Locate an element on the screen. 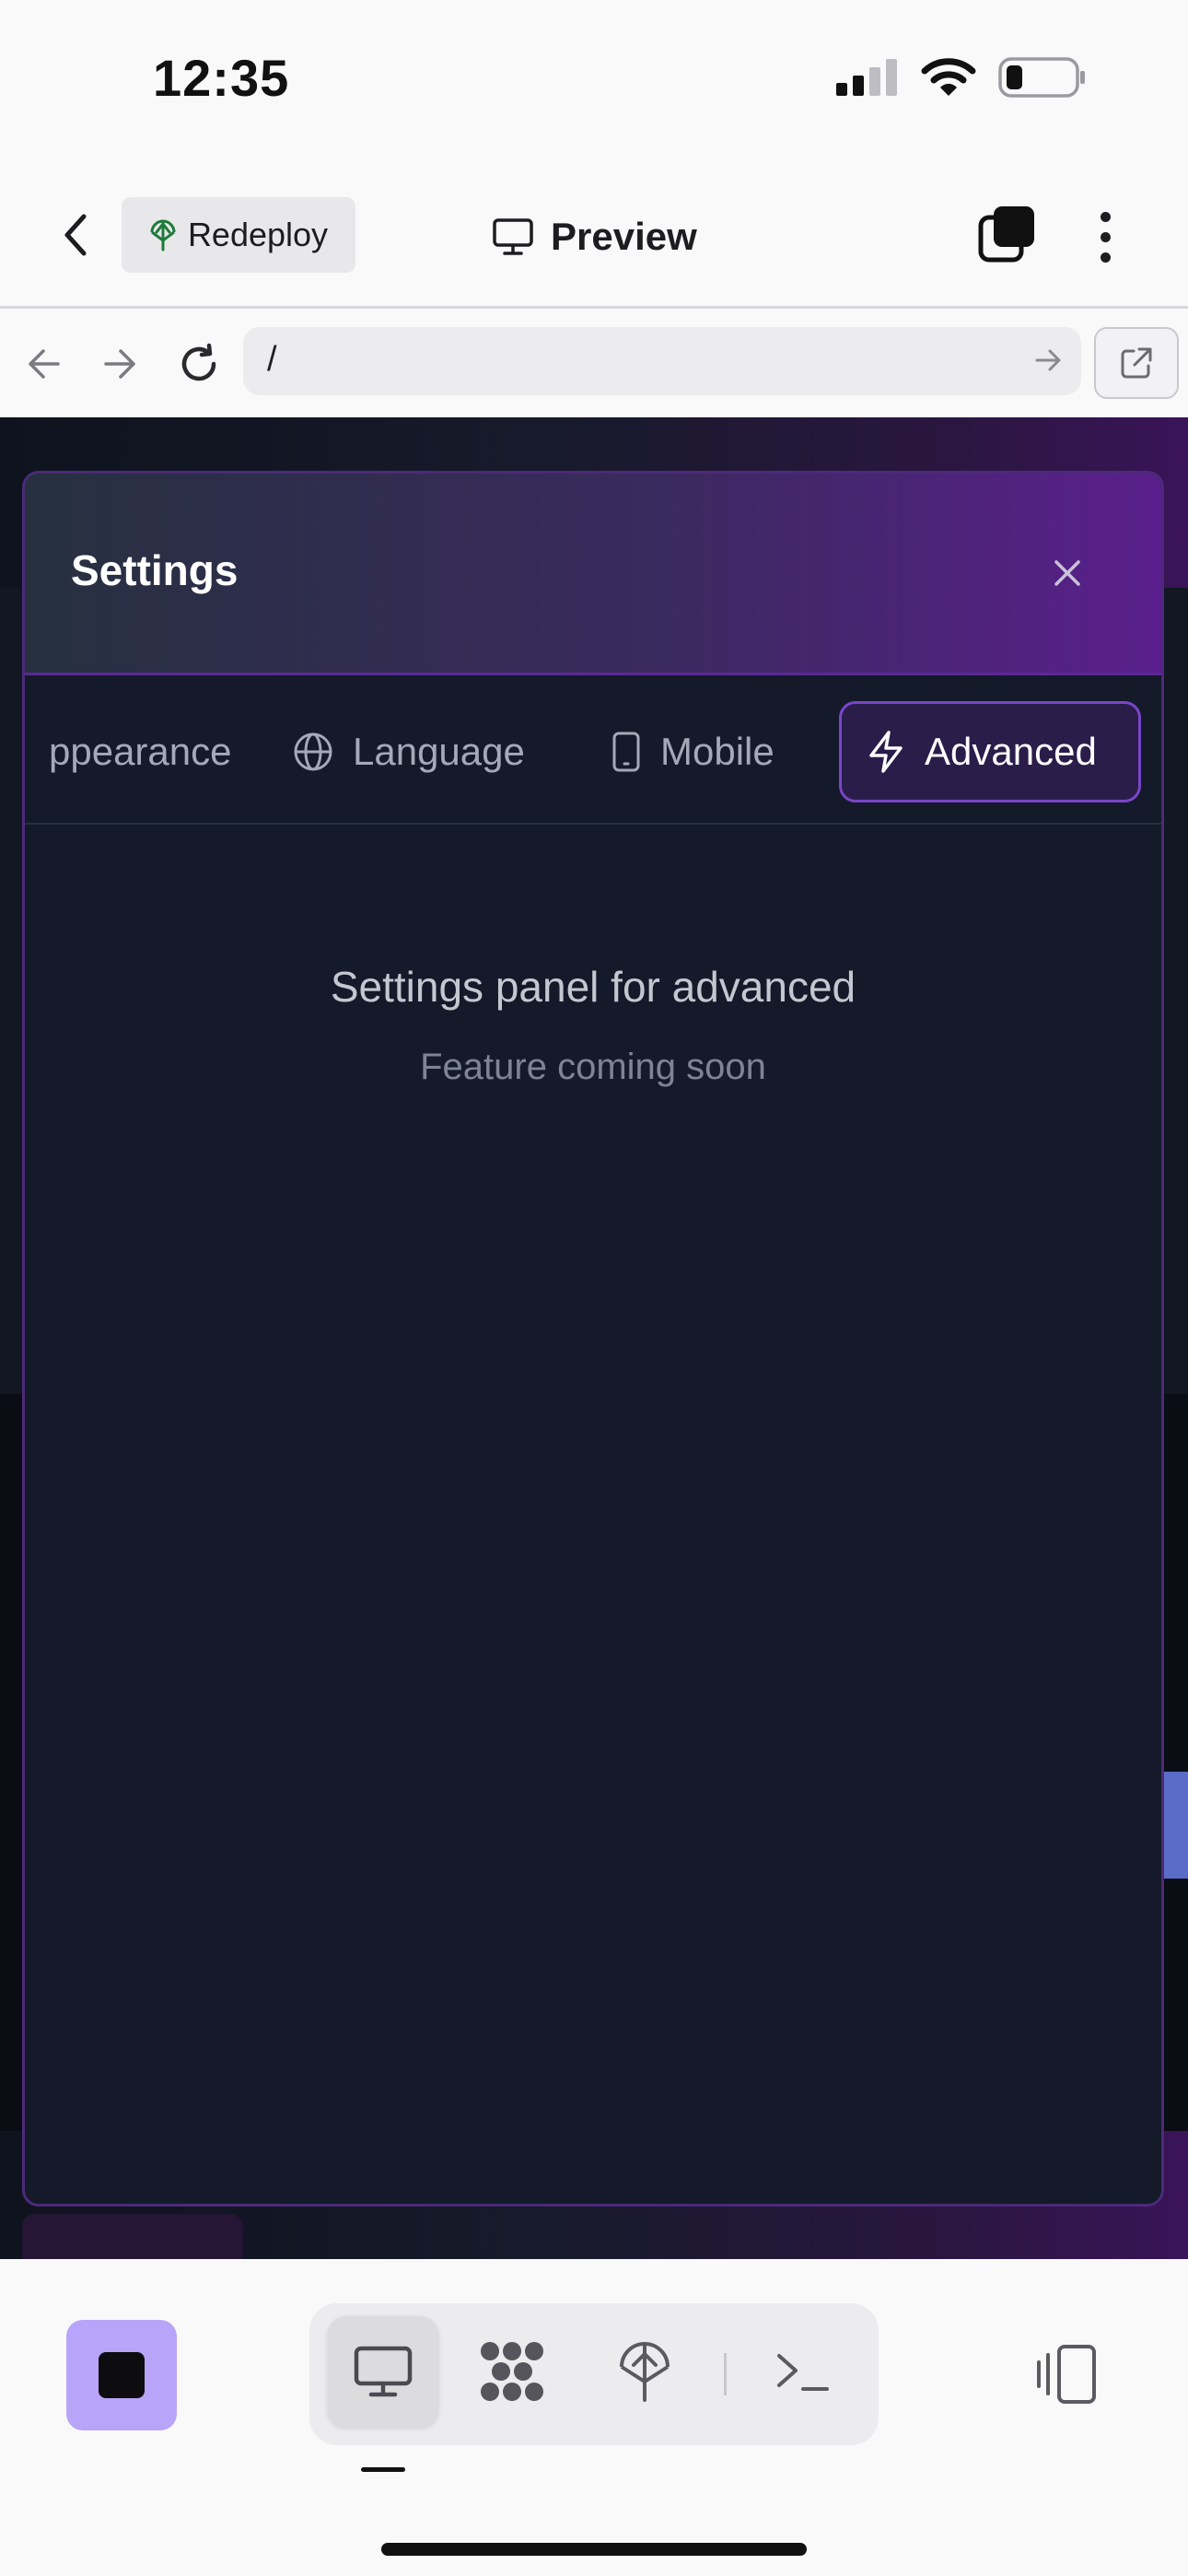 The height and width of the screenshot is (2576, 1188). chevron-left-icon is located at coordinates (76, 235).